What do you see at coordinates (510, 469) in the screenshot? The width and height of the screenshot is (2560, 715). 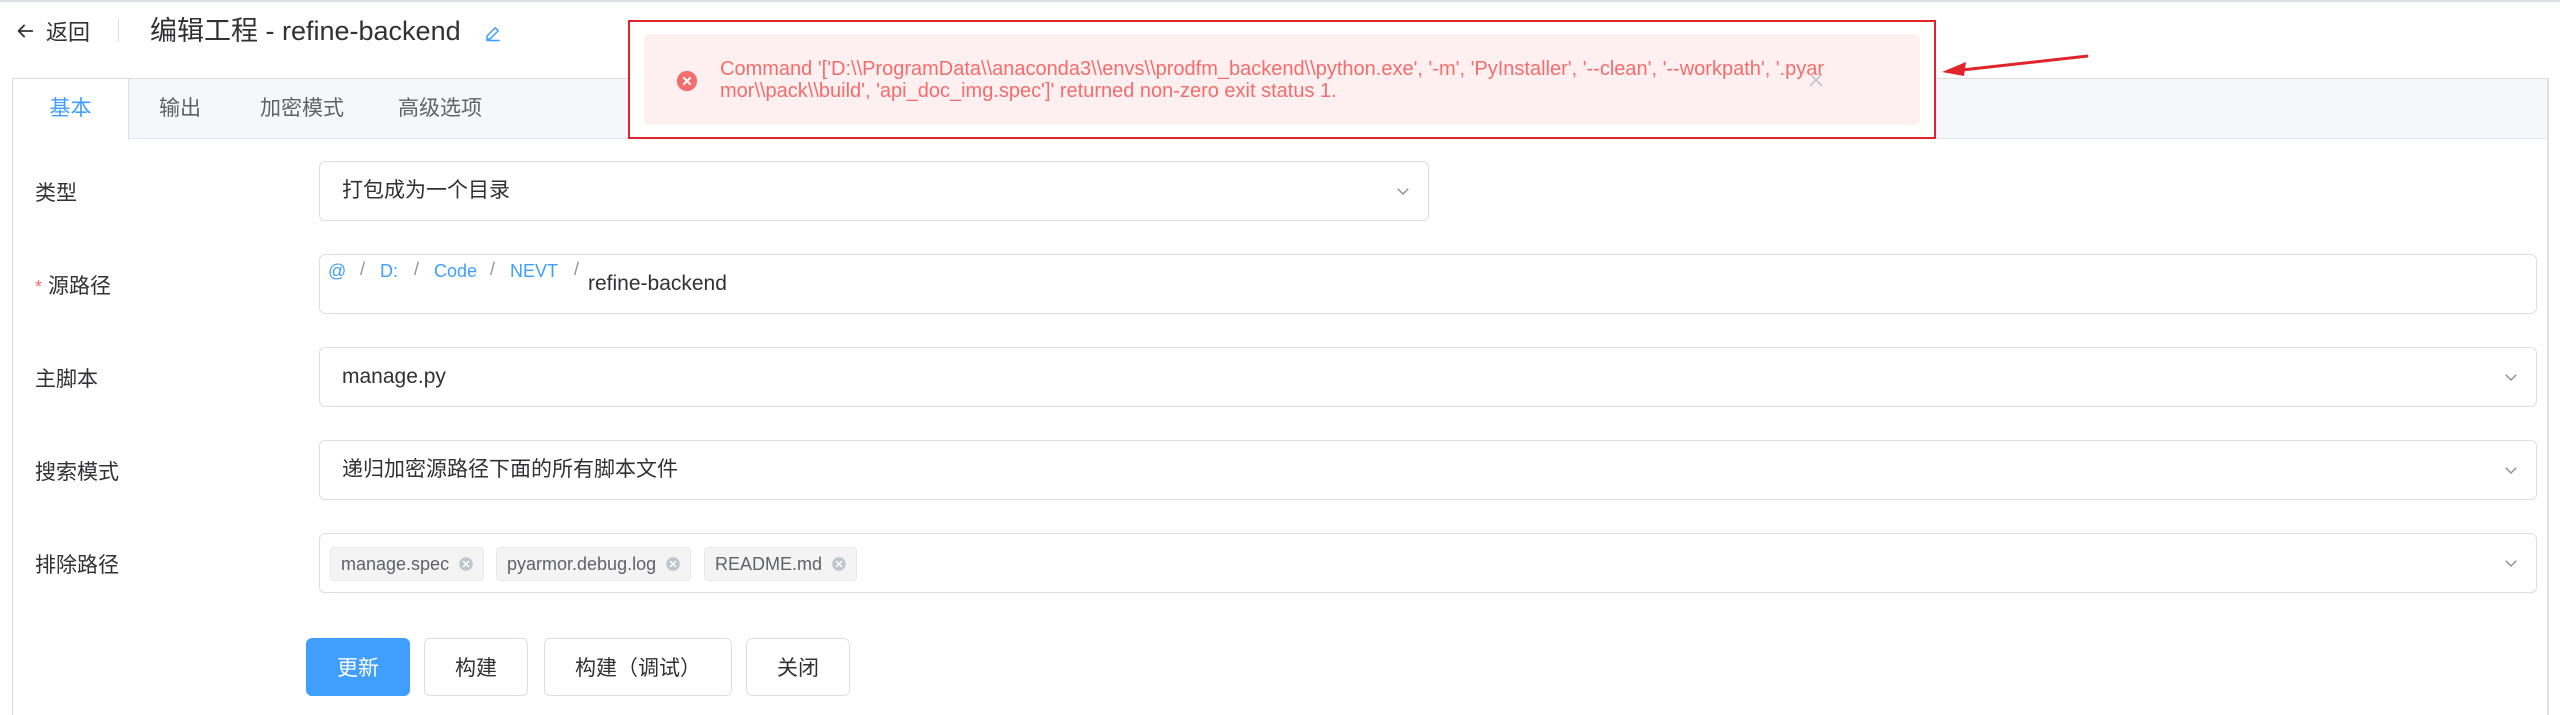 I see `search-mode-value: 递归加密源路径下面的所有脚本文件` at bounding box center [510, 469].